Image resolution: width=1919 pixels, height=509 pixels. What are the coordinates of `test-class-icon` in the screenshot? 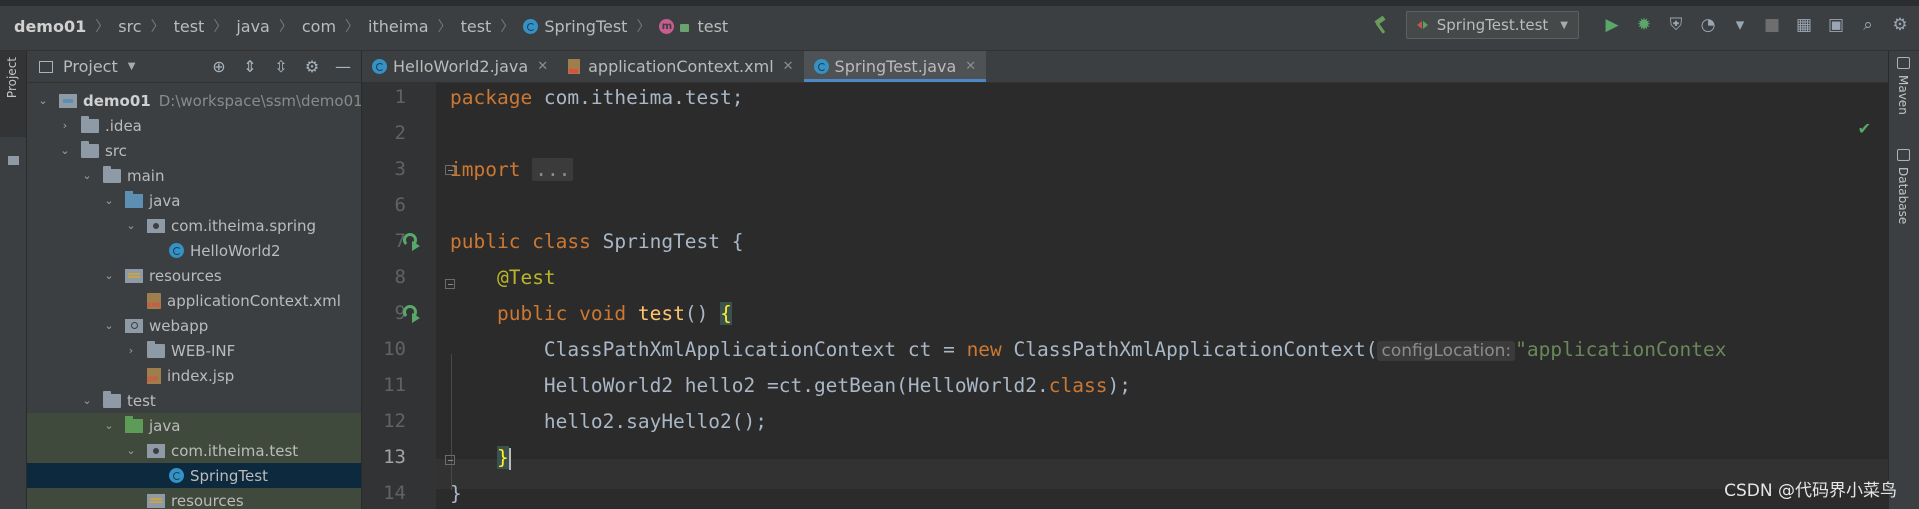 It's located at (176, 475).